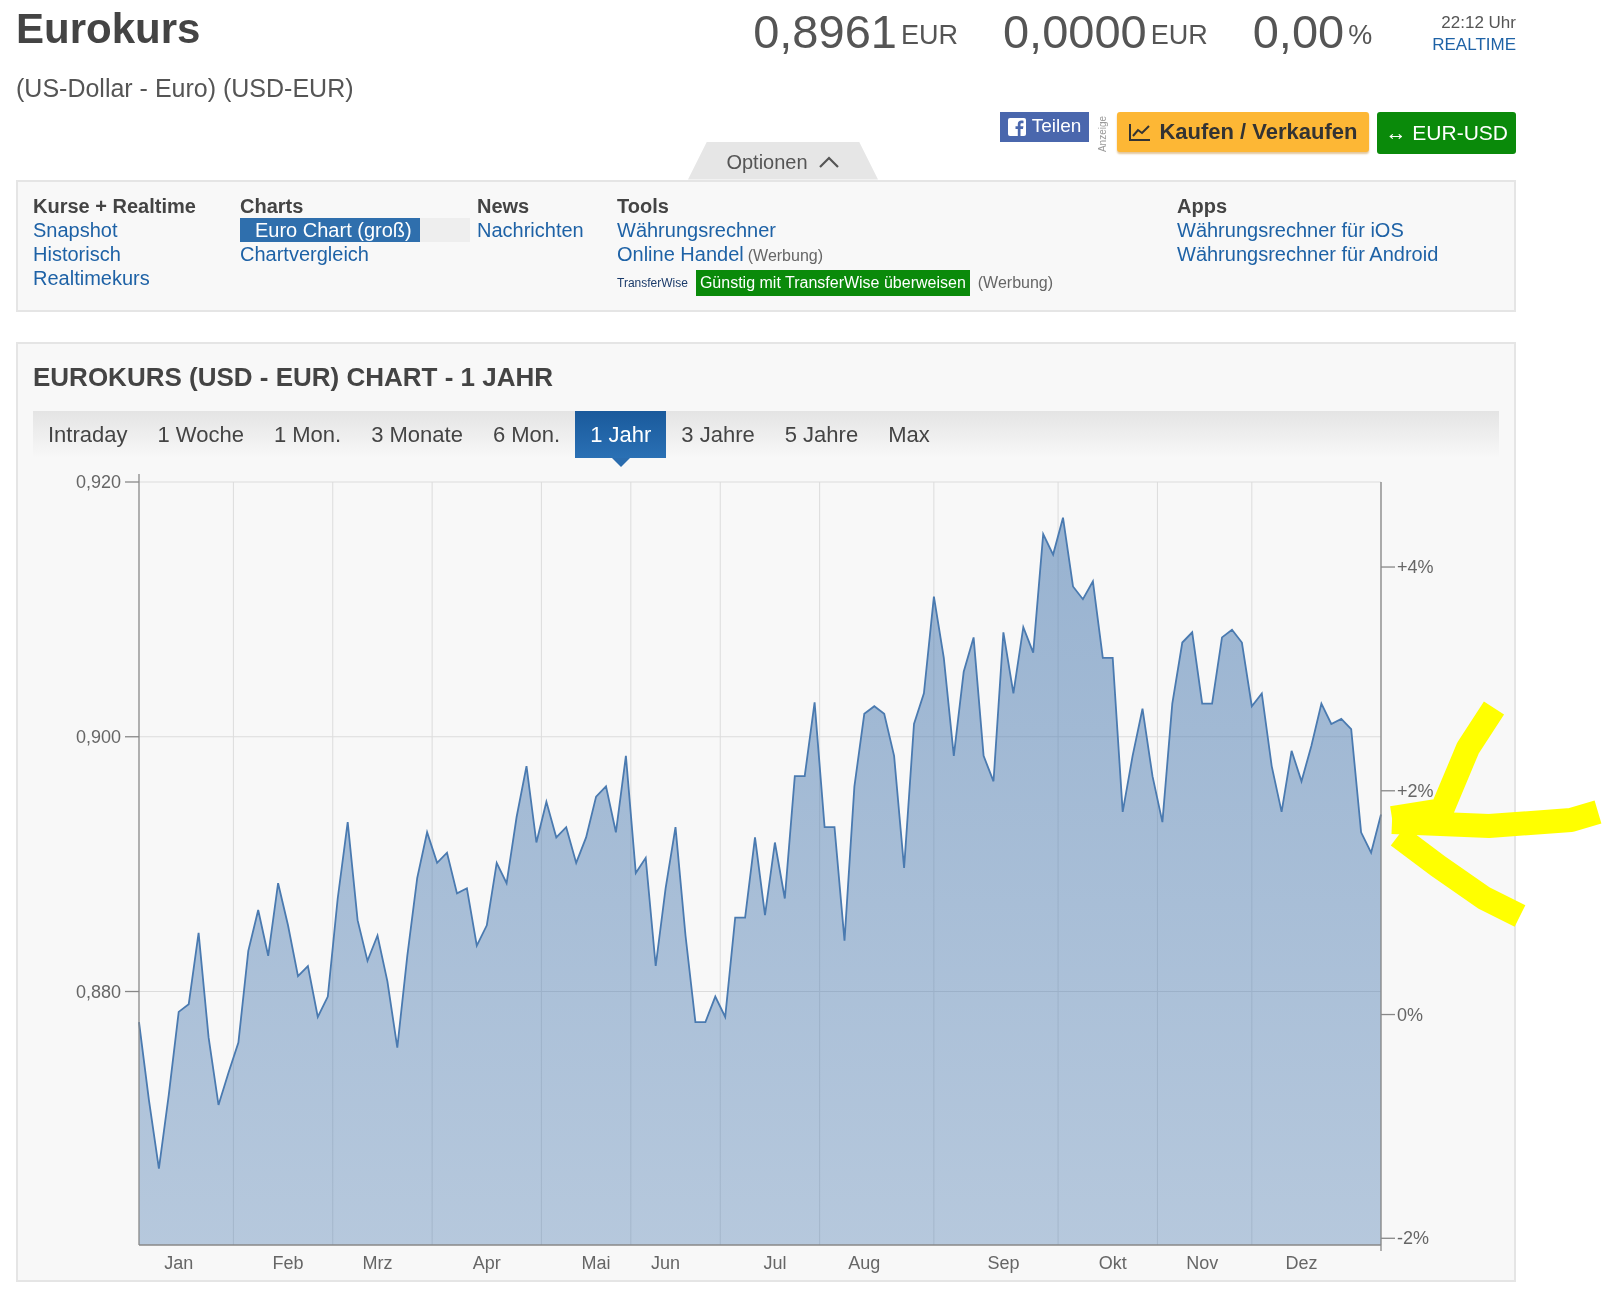 This screenshot has width=1610, height=1303. What do you see at coordinates (1360, 35) in the screenshot?
I see `quote-unit: %` at bounding box center [1360, 35].